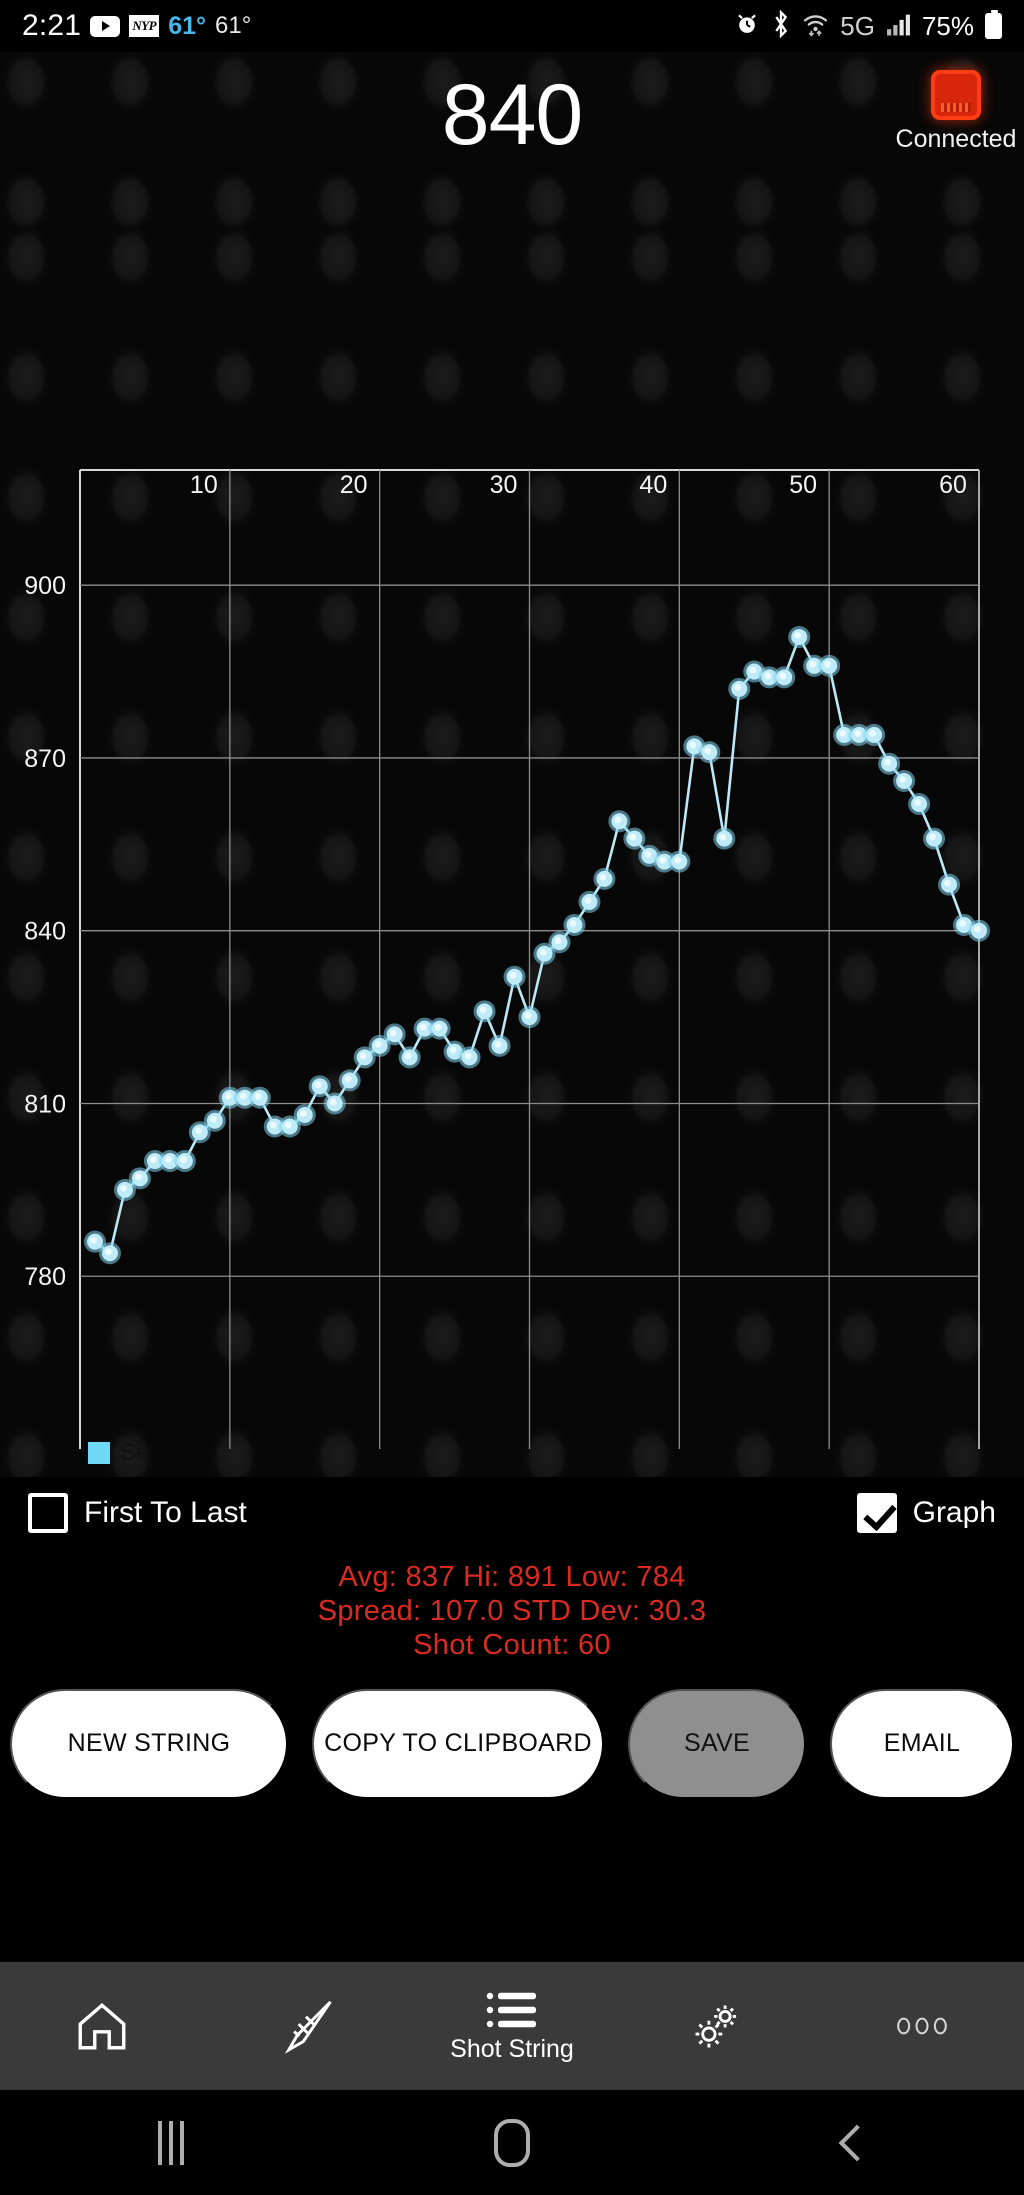 The height and width of the screenshot is (2195, 1024). What do you see at coordinates (947, 25) in the screenshot?
I see `battery-percent: 75%` at bounding box center [947, 25].